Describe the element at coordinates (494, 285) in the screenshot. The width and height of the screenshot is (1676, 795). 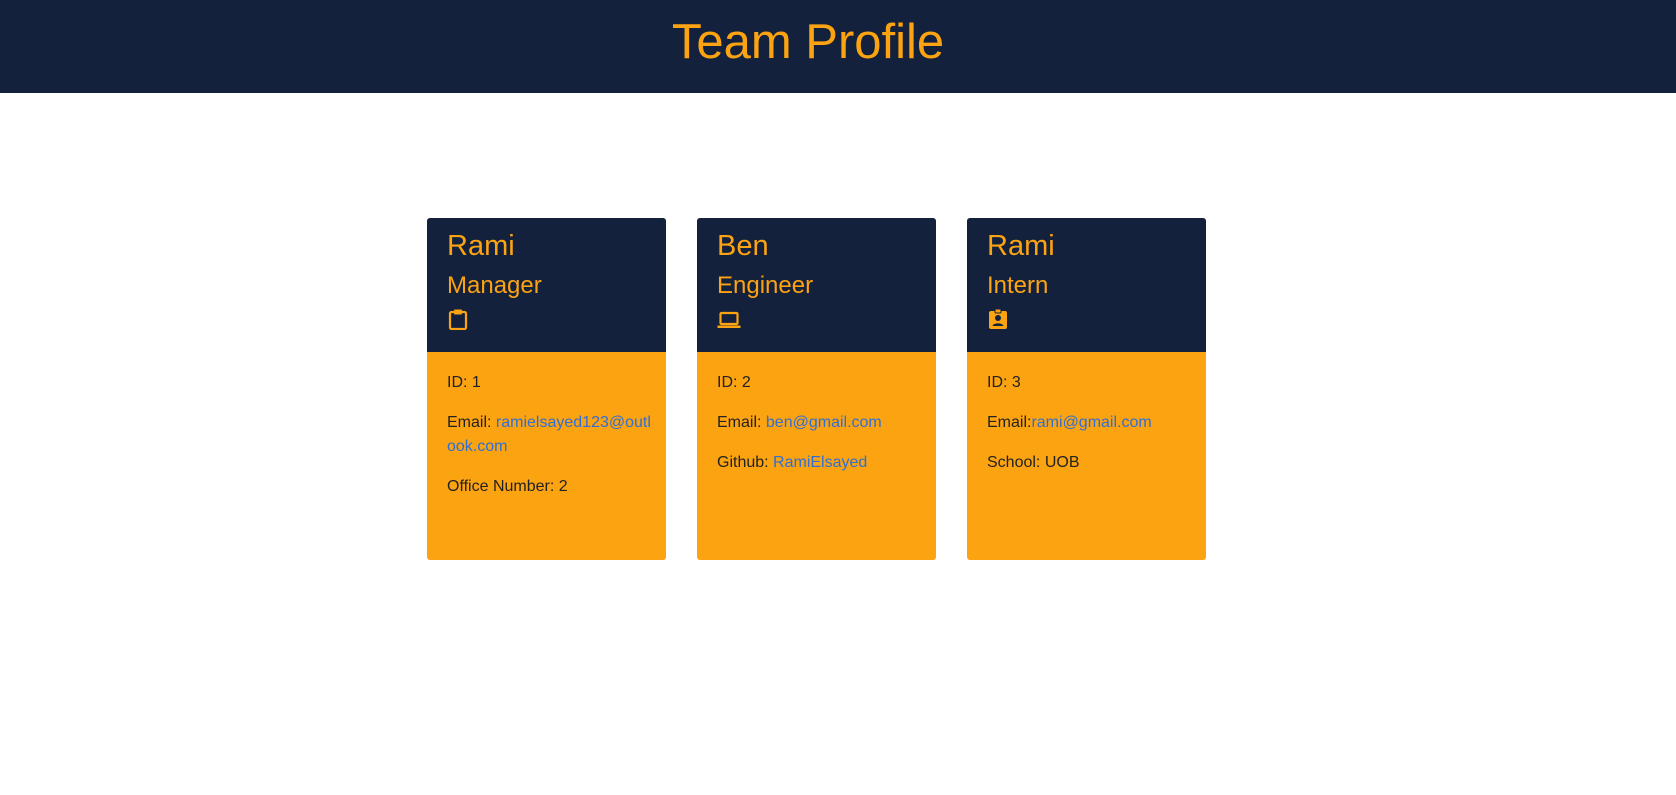
I see `employee-role: Manager` at that location.